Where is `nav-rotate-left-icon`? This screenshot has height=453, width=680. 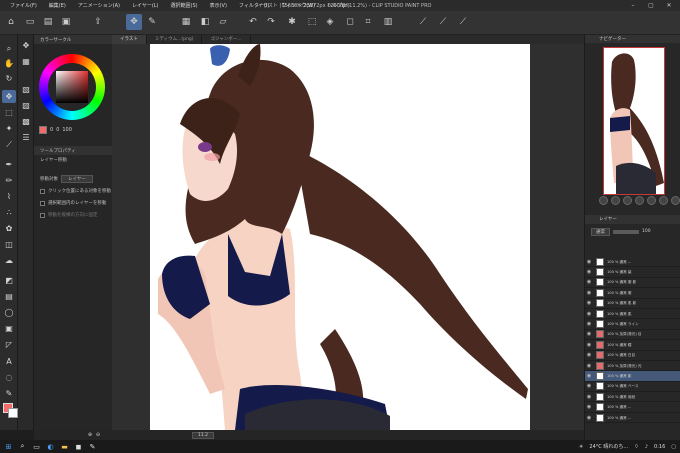 nav-rotate-left-icon is located at coordinates (639, 200).